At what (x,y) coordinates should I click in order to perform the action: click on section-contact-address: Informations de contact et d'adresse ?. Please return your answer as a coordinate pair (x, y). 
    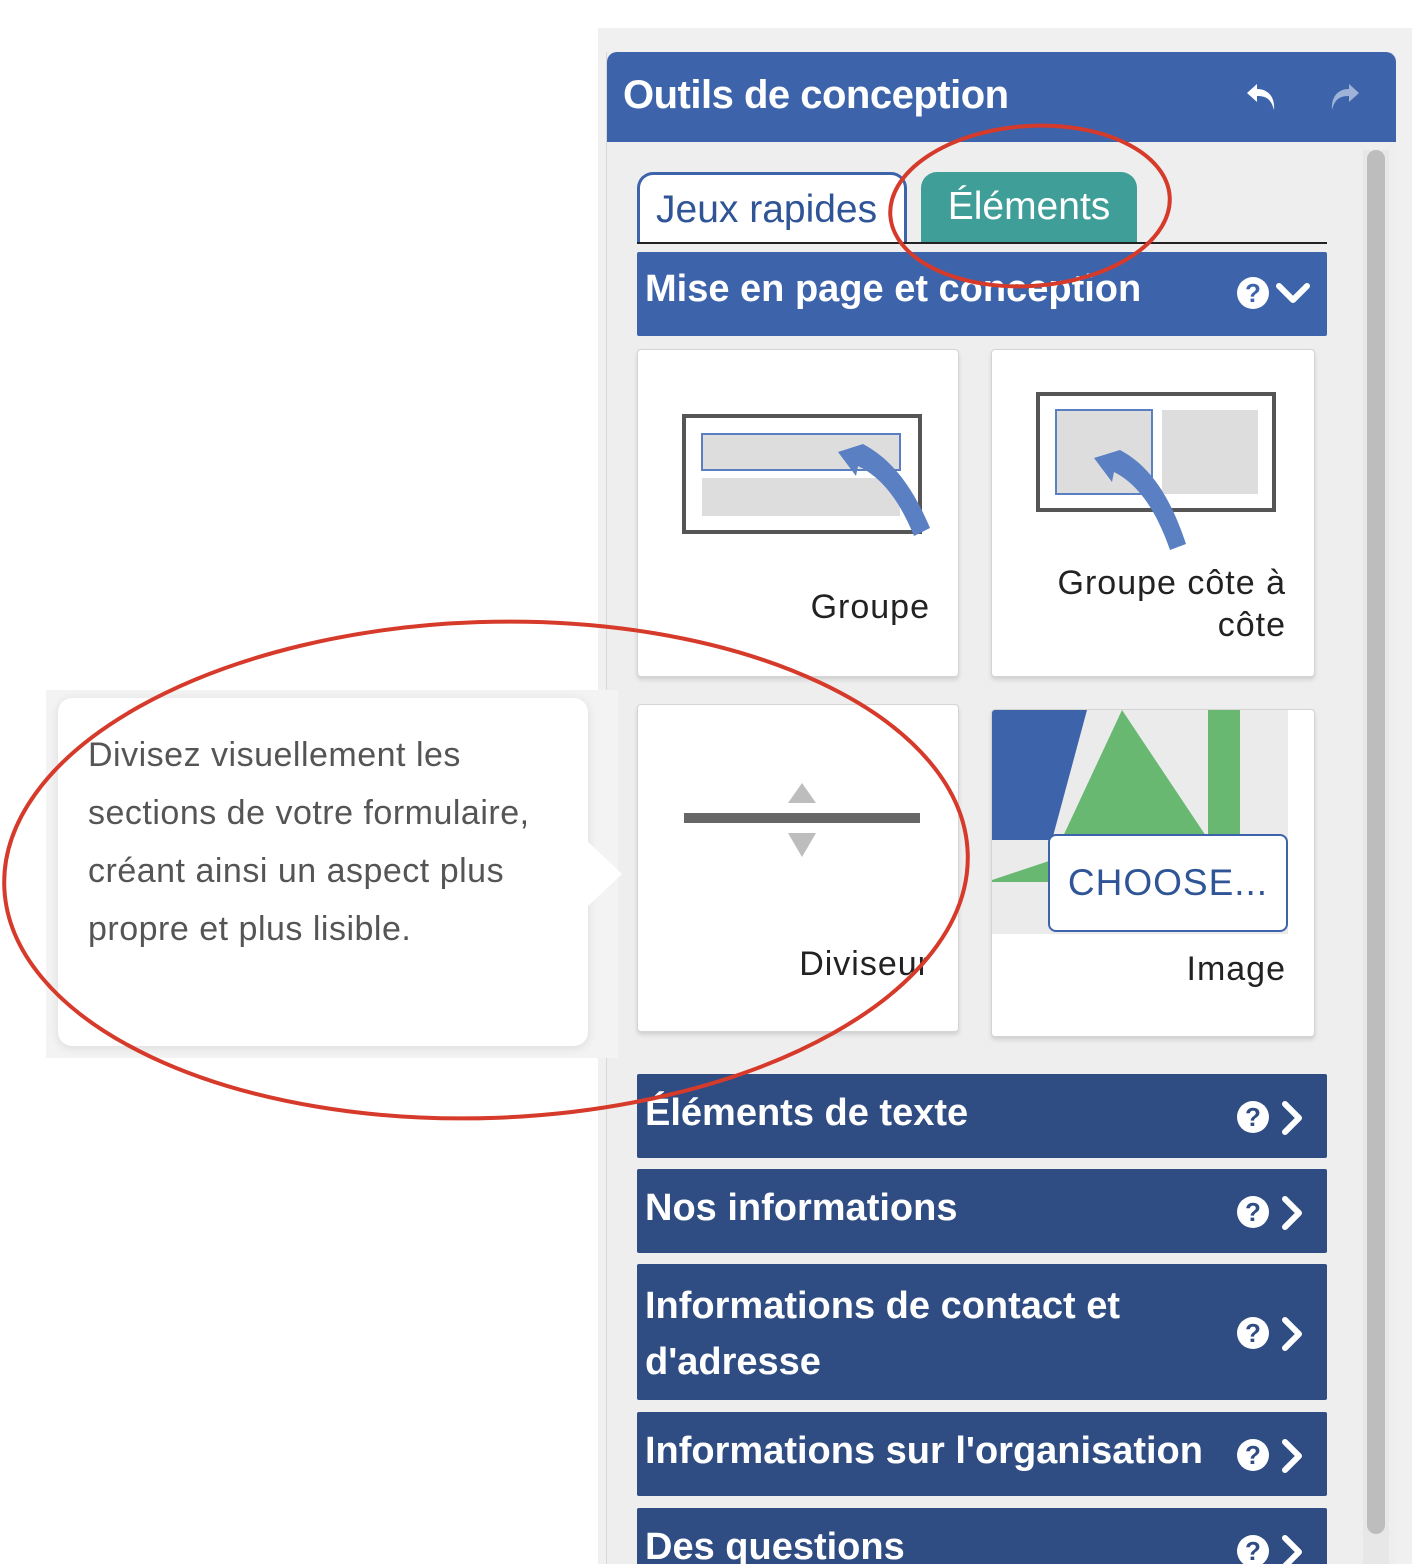
    Looking at the image, I should click on (982, 1332).